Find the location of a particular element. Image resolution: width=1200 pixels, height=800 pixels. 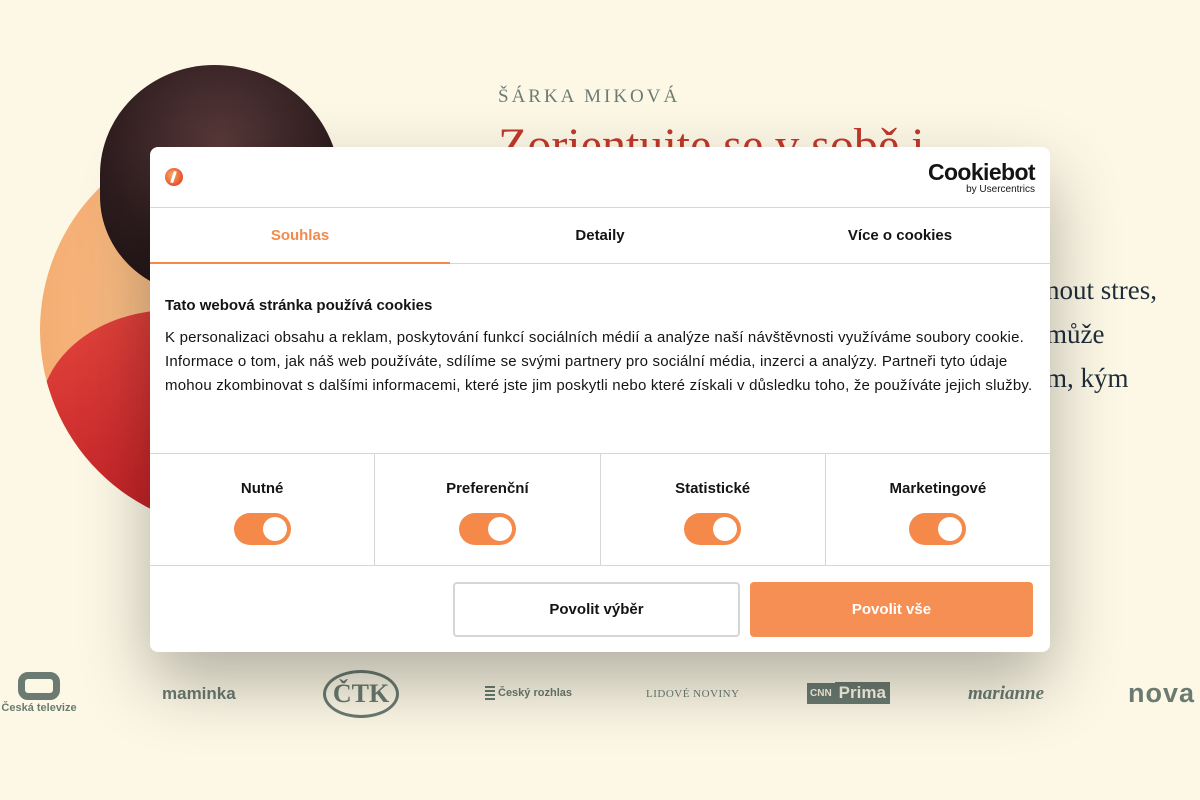

category-label: Nutné is located at coordinates (262, 488).